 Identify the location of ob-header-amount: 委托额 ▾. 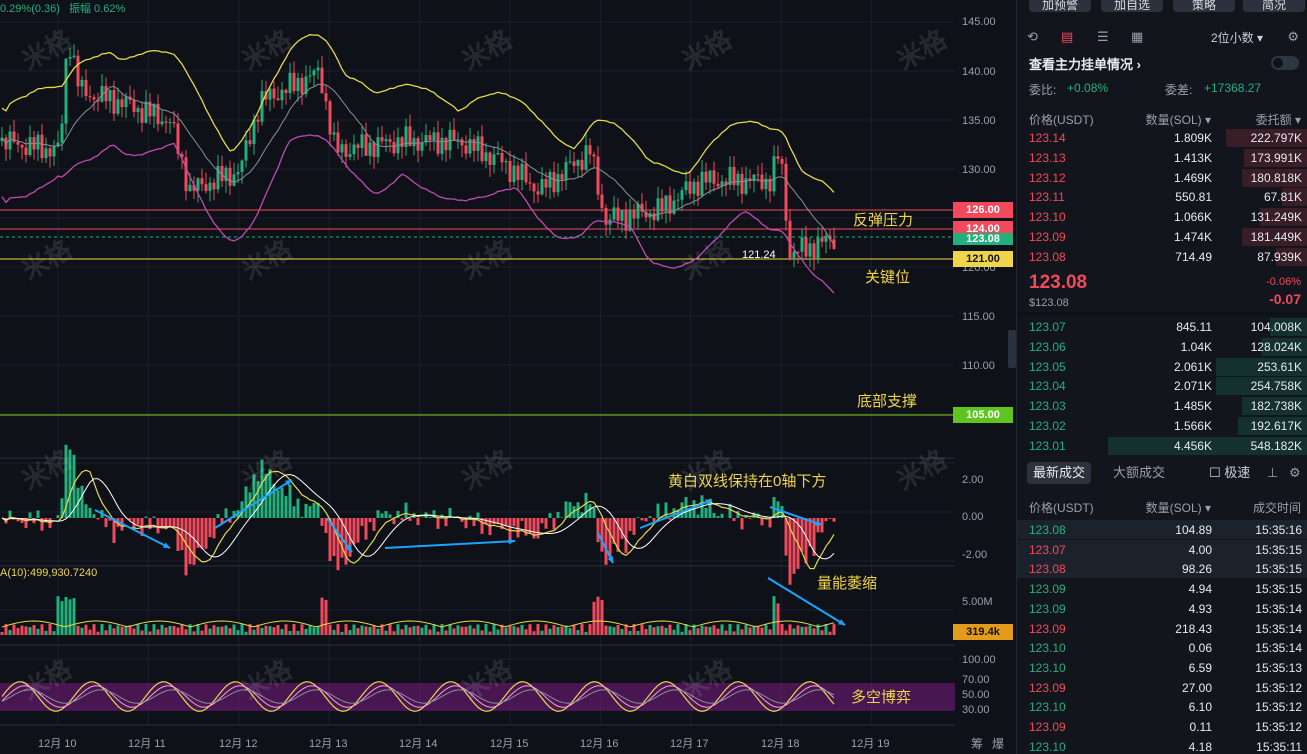
(1278, 119).